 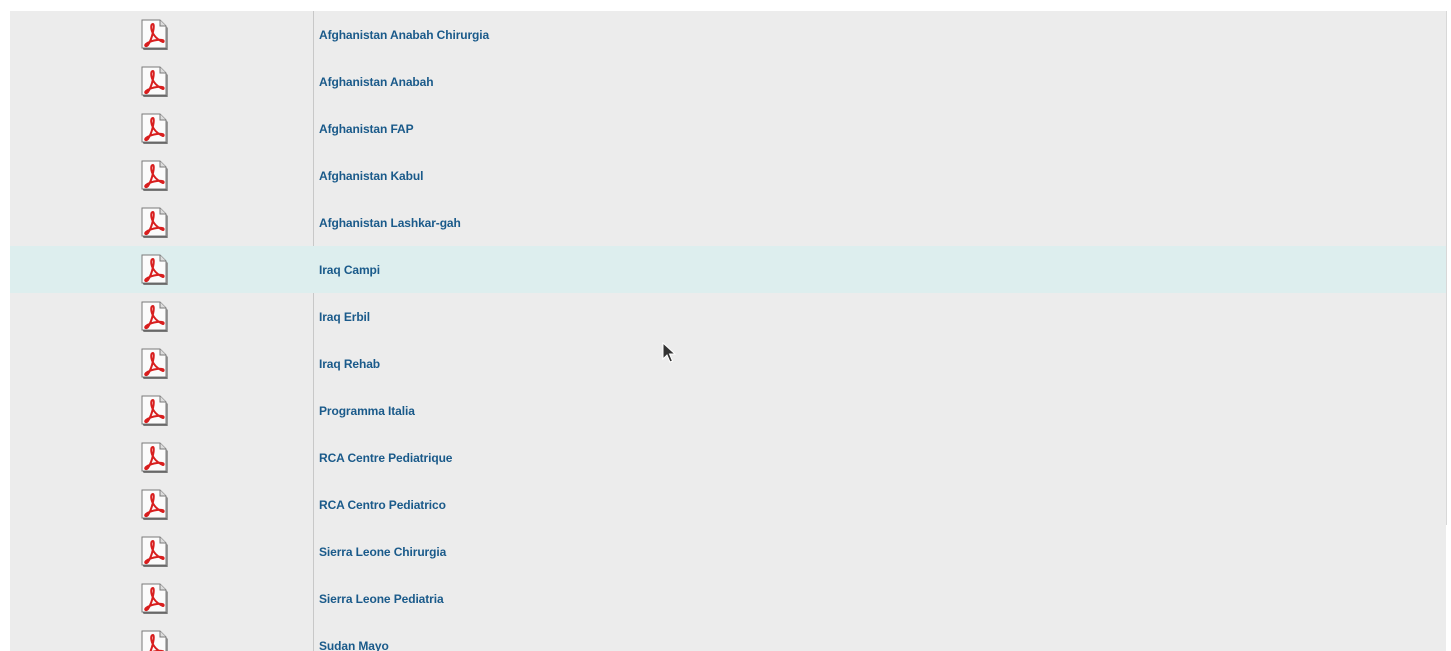 What do you see at coordinates (879, 175) in the screenshot?
I see `name-cell: Afghanistan Kabul` at bounding box center [879, 175].